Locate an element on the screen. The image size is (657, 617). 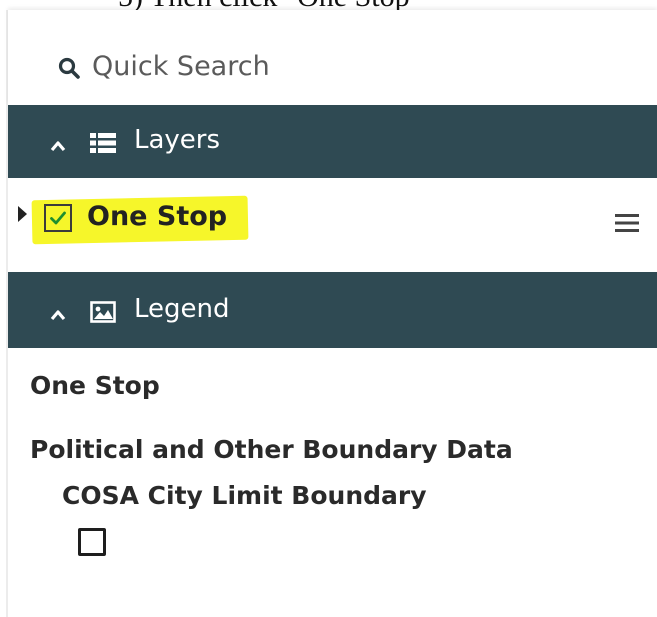
legend-group-title: Political and Other Boundary Data is located at coordinates (271, 449).